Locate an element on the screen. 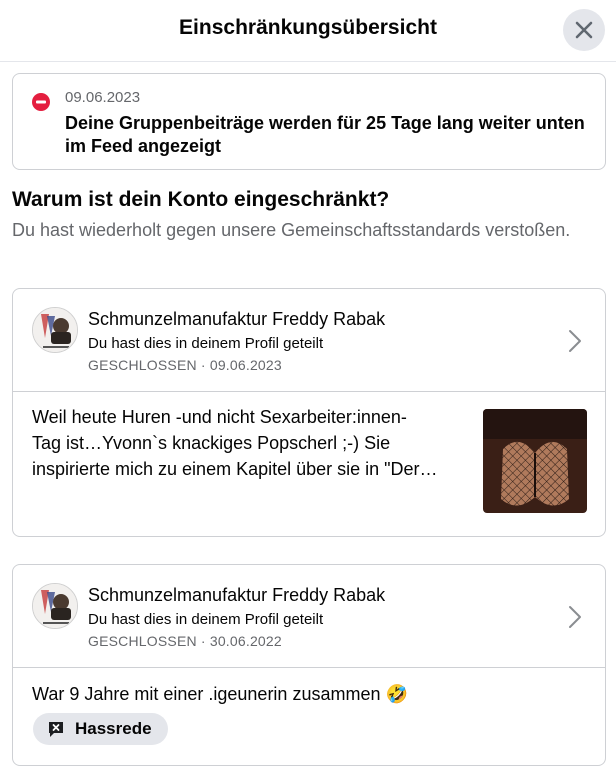  status-meta: GESCHLOSSEN · 09.06.2023 is located at coordinates (185, 365).